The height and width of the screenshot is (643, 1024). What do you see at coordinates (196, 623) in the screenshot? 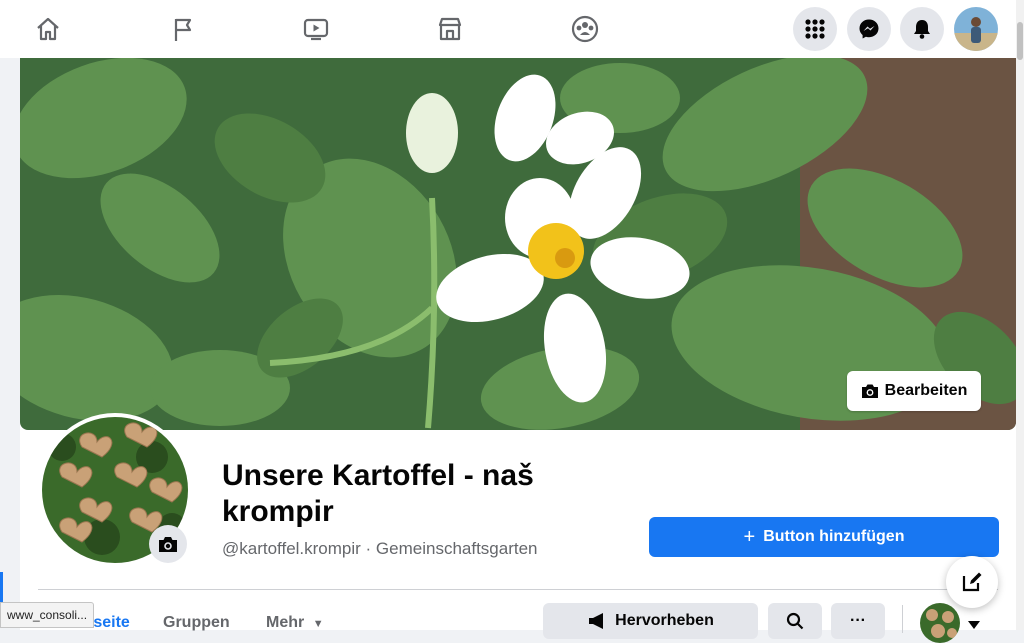
I see `tab-groups: Gruppen` at bounding box center [196, 623].